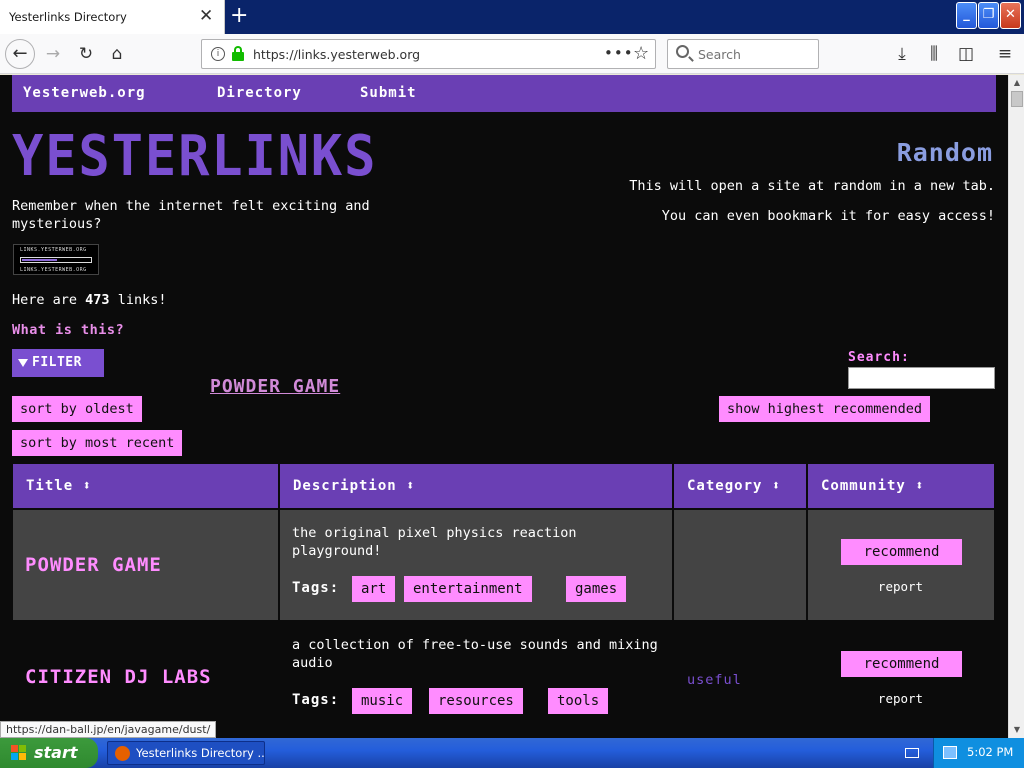  I want to click on url-text: https://links.yesterweb.org, so click(336, 54).